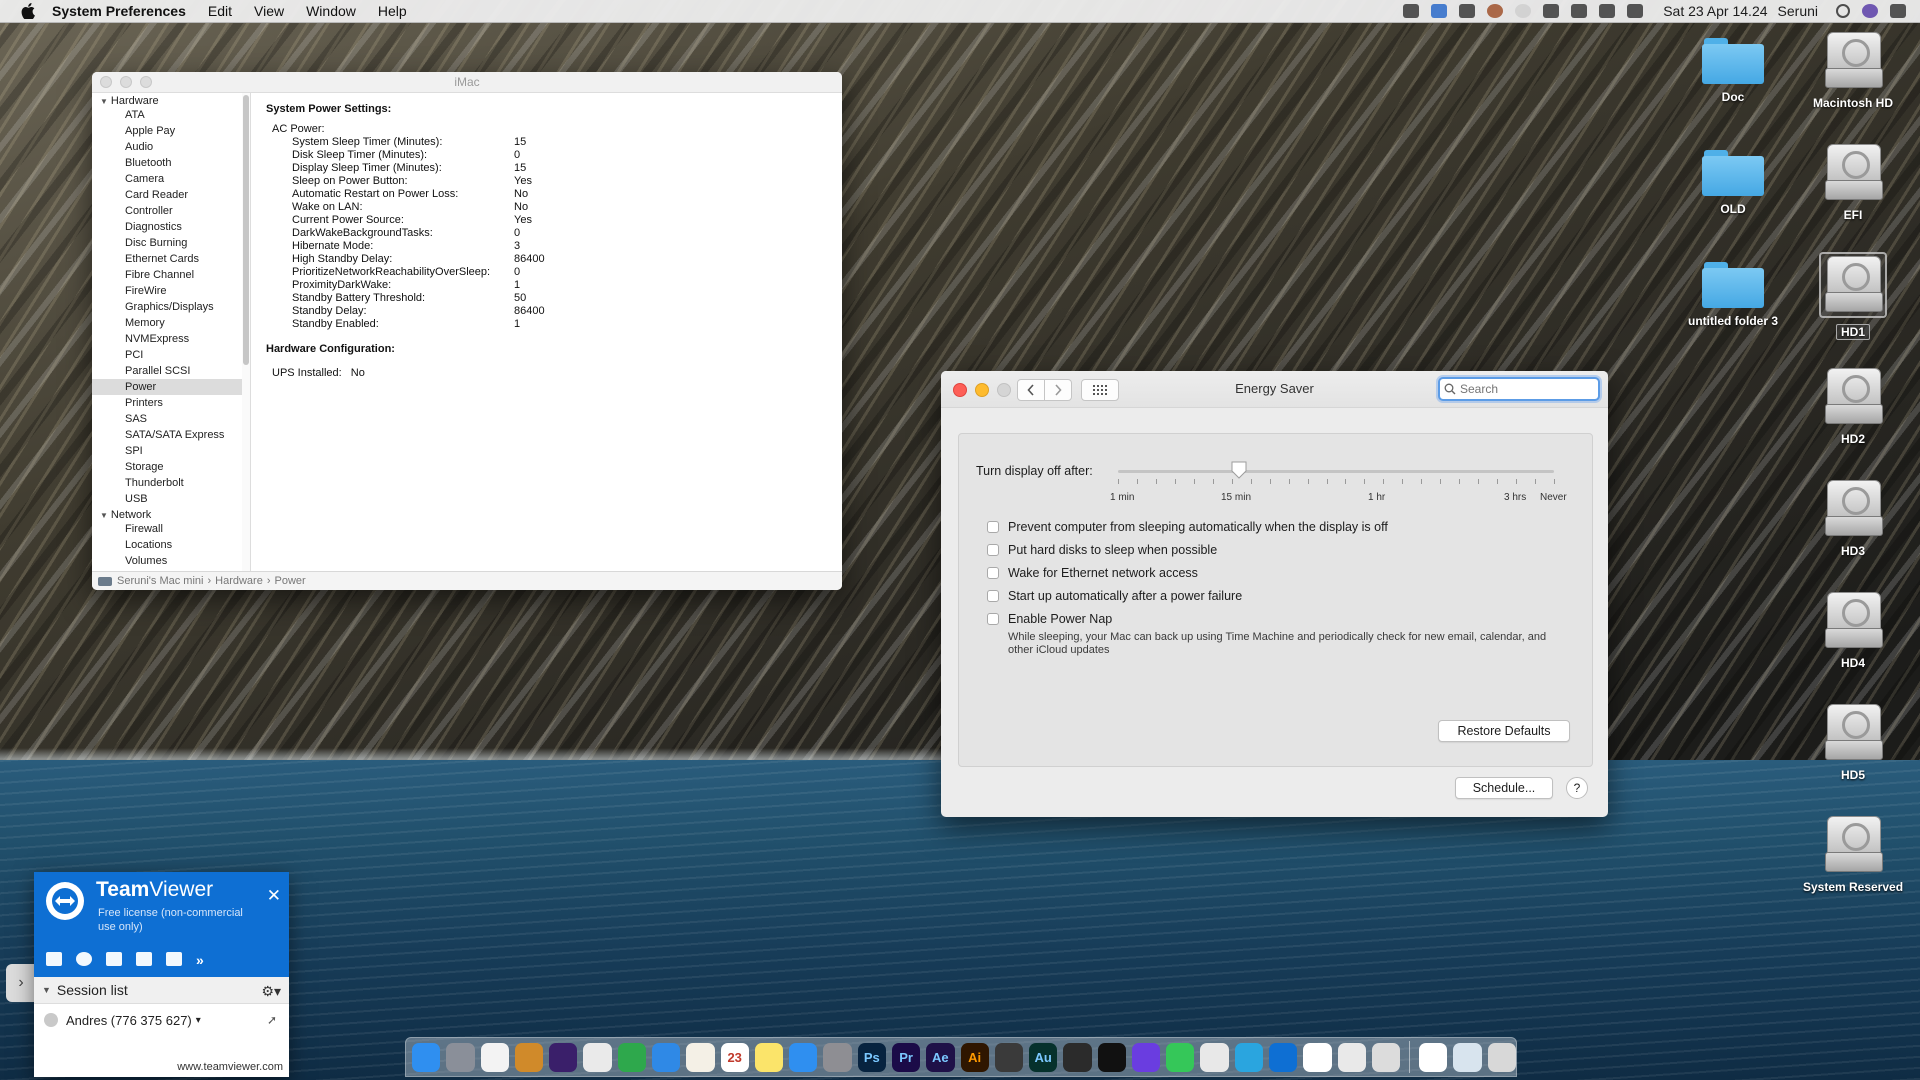 The width and height of the screenshot is (1920, 1080). I want to click on session-list-header: ▼ Session list ⚙▾, so click(161, 990).